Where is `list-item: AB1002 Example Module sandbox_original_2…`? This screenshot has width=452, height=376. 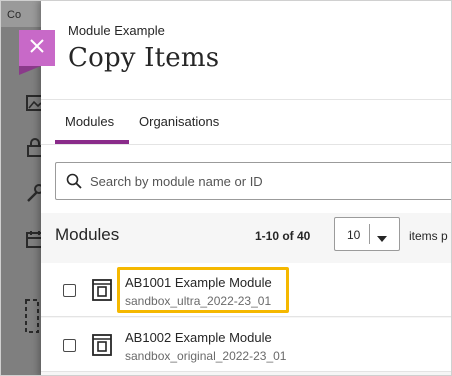 list-item: AB1002 Example Module sandbox_original_2… is located at coordinates (246, 345).